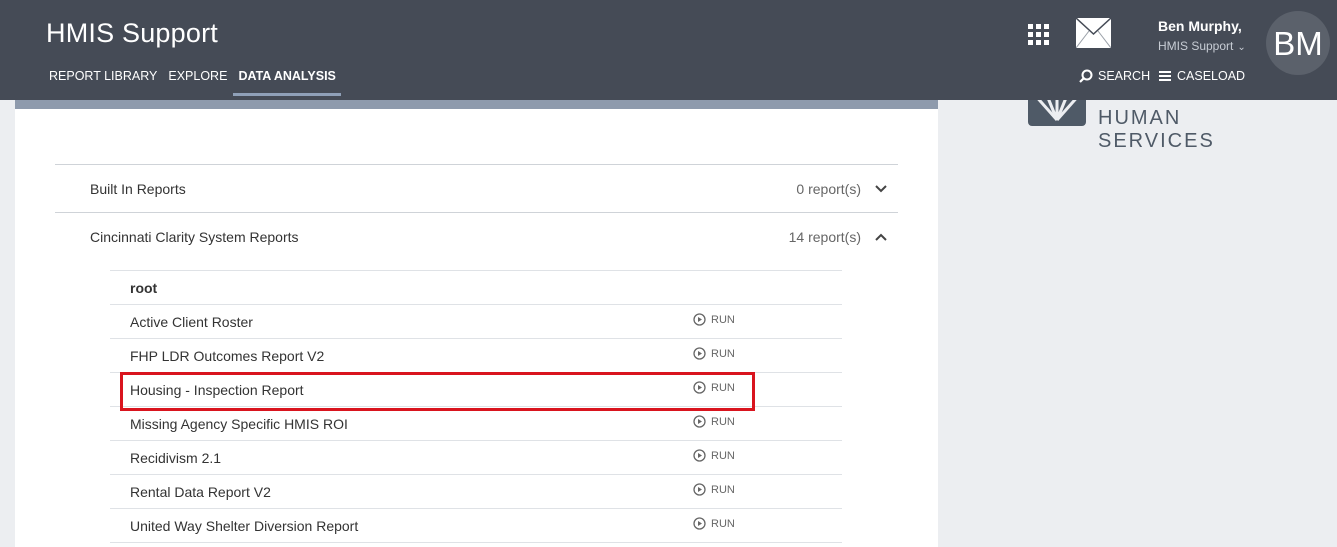  What do you see at coordinates (200, 492) in the screenshot?
I see `report-name: Rental Data Report V2` at bounding box center [200, 492].